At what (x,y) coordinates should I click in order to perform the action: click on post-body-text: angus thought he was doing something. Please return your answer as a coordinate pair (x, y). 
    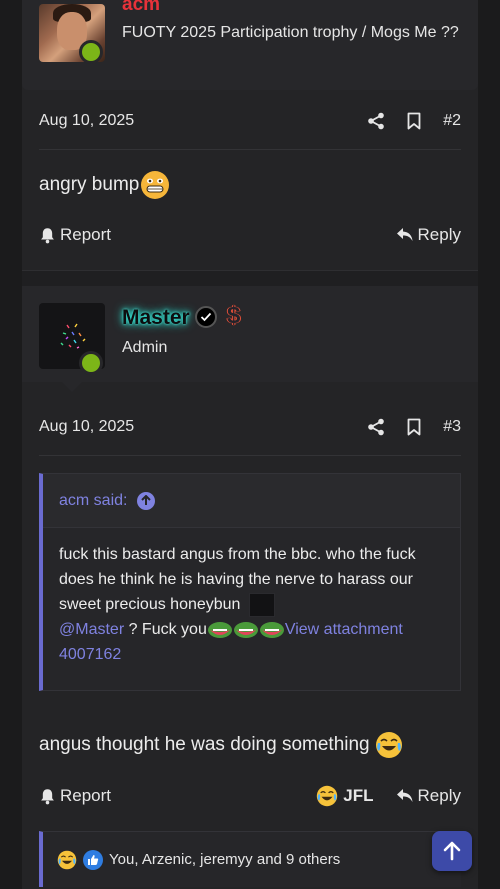
    Looking at the image, I should click on (204, 744).